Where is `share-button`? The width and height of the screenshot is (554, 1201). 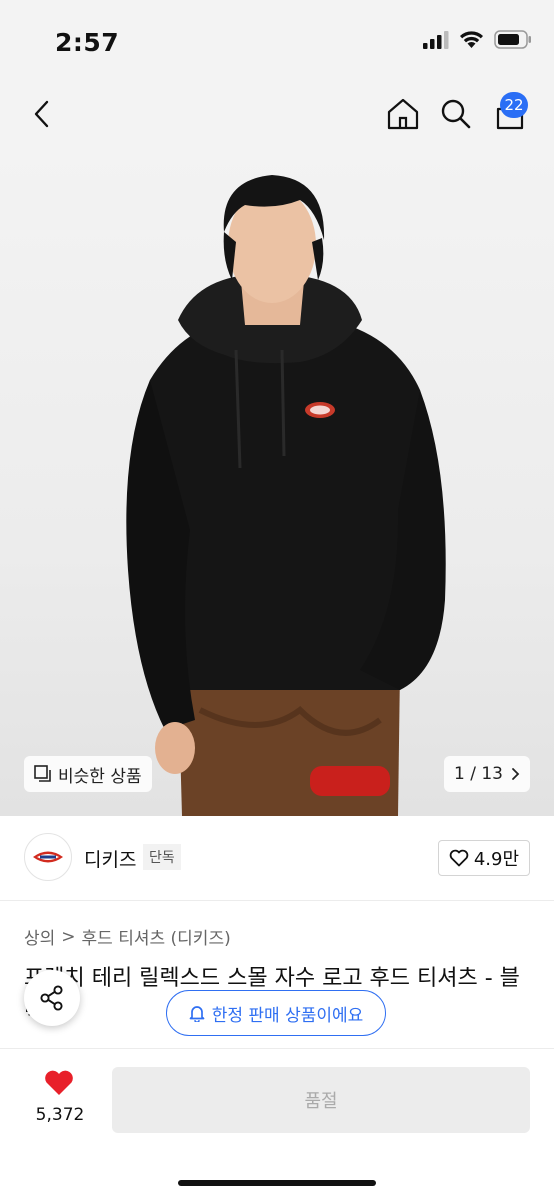
share-button is located at coordinates (52, 998).